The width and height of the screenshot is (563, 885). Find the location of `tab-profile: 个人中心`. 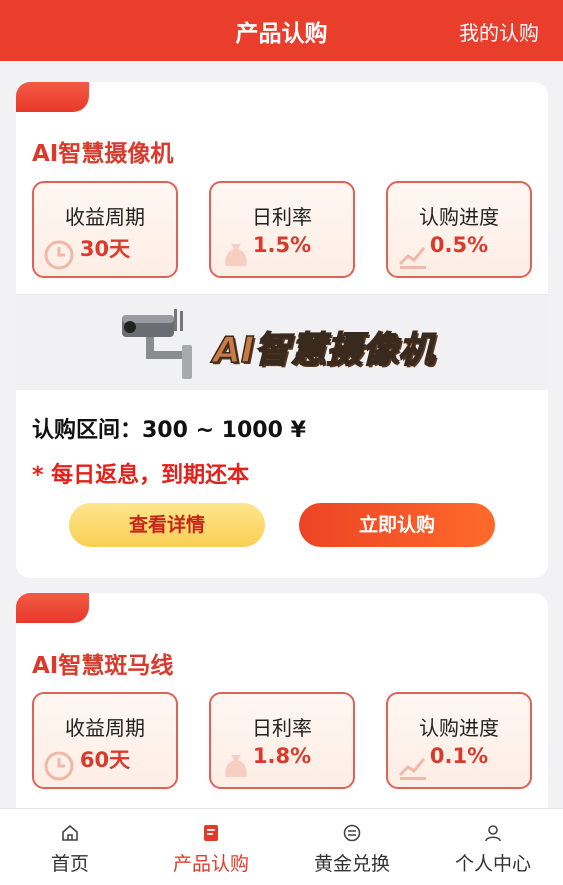

tab-profile: 个人中心 is located at coordinates (493, 847).